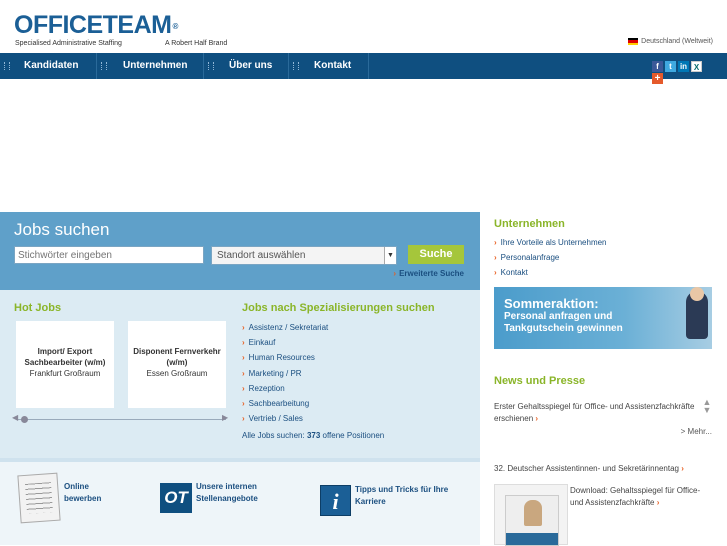 The width and height of the screenshot is (727, 546). I want to click on twitter-icon: t, so click(670, 66).